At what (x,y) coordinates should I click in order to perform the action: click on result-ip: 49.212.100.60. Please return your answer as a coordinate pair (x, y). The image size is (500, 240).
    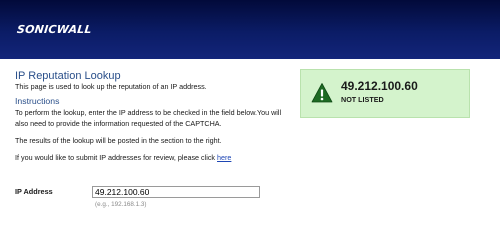
    Looking at the image, I should click on (379, 86).